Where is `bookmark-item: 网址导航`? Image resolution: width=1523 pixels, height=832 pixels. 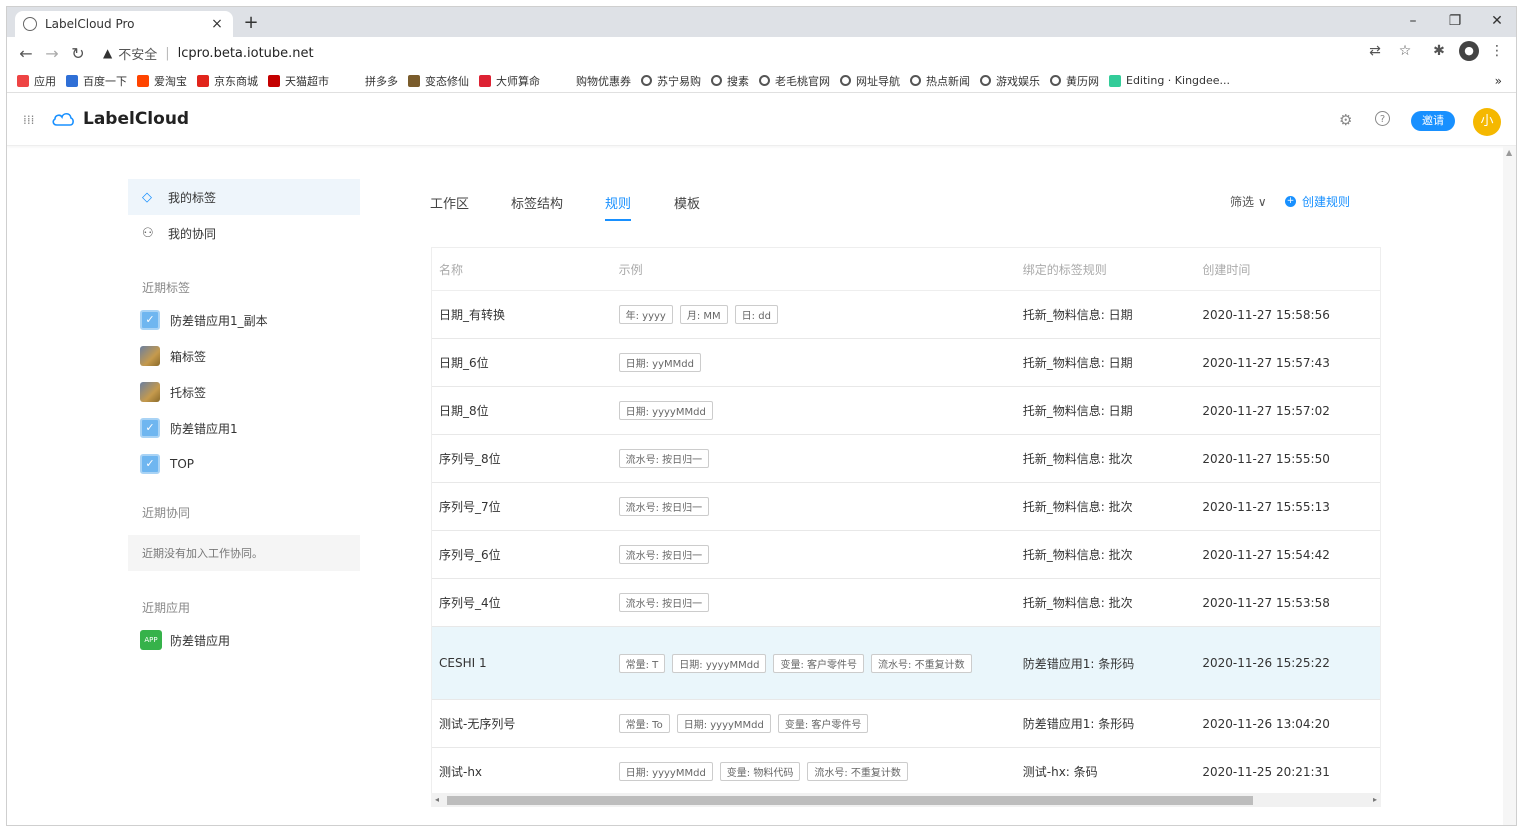 bookmark-item: 网址导航 is located at coordinates (870, 81).